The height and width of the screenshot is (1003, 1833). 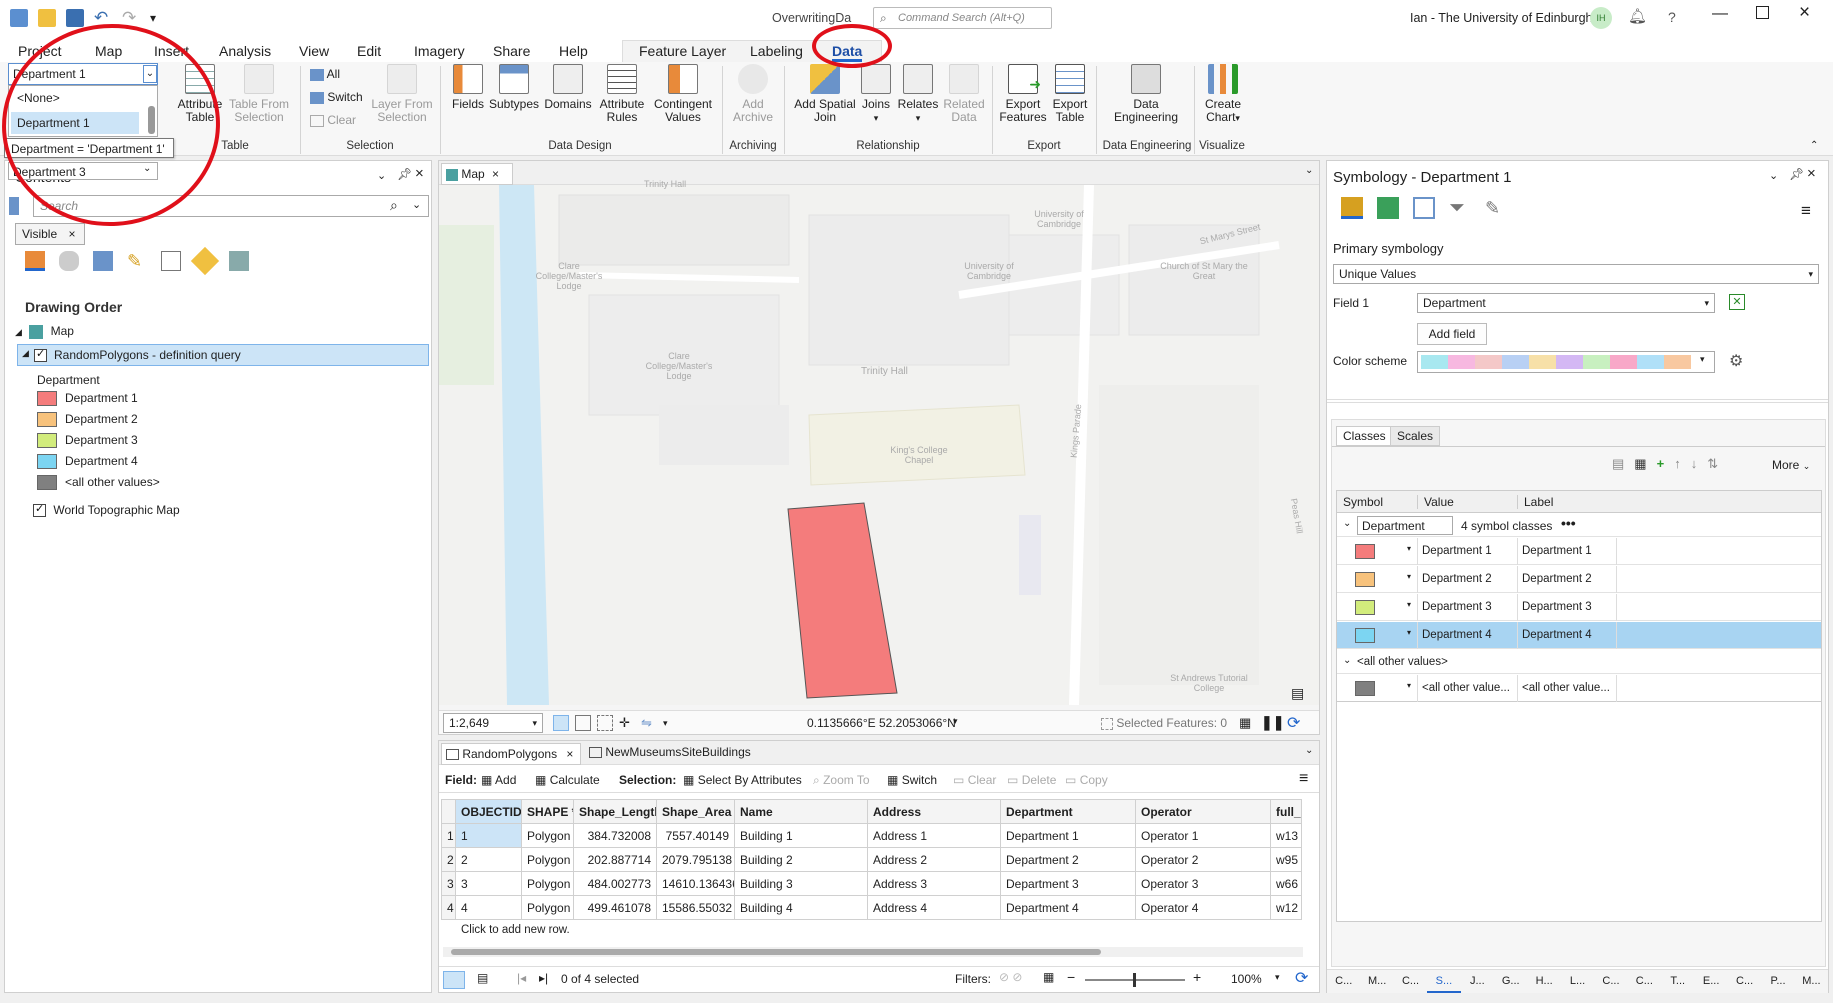 What do you see at coordinates (627, 723) in the screenshot?
I see `snapping-icon: ✛` at bounding box center [627, 723].